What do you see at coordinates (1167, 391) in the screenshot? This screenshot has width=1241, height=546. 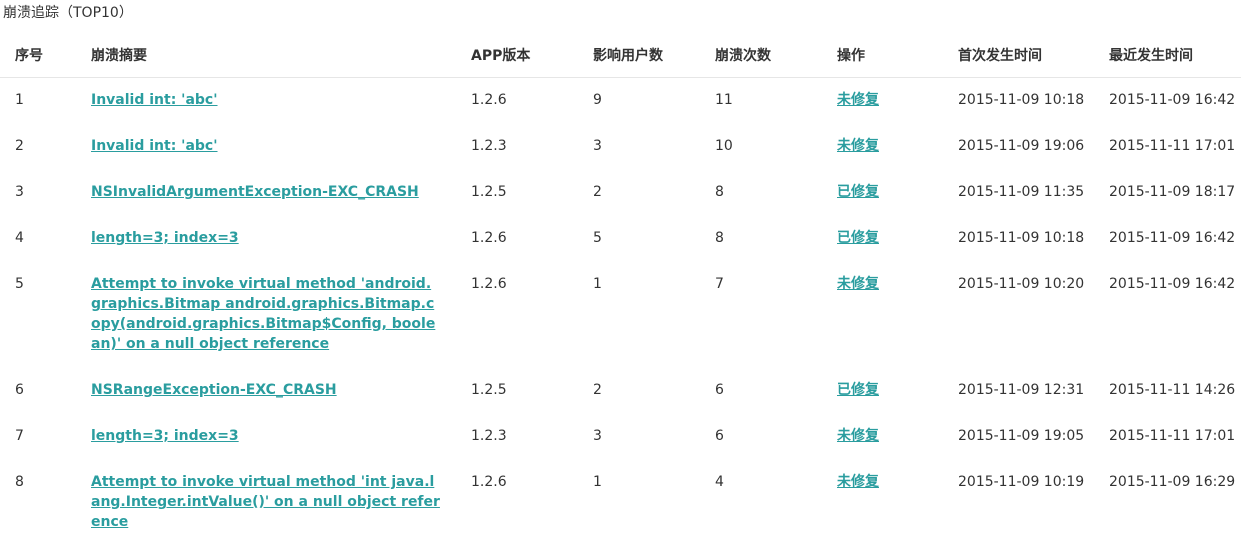 I see `last-occurrence: 2015-11-11 14:26` at bounding box center [1167, 391].